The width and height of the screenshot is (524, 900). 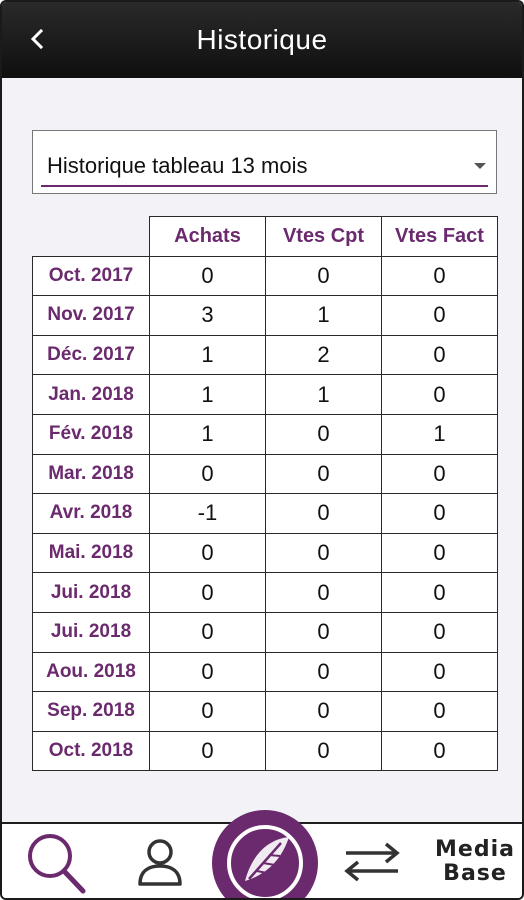 What do you see at coordinates (91, 236) in the screenshot?
I see `corner-cell` at bounding box center [91, 236].